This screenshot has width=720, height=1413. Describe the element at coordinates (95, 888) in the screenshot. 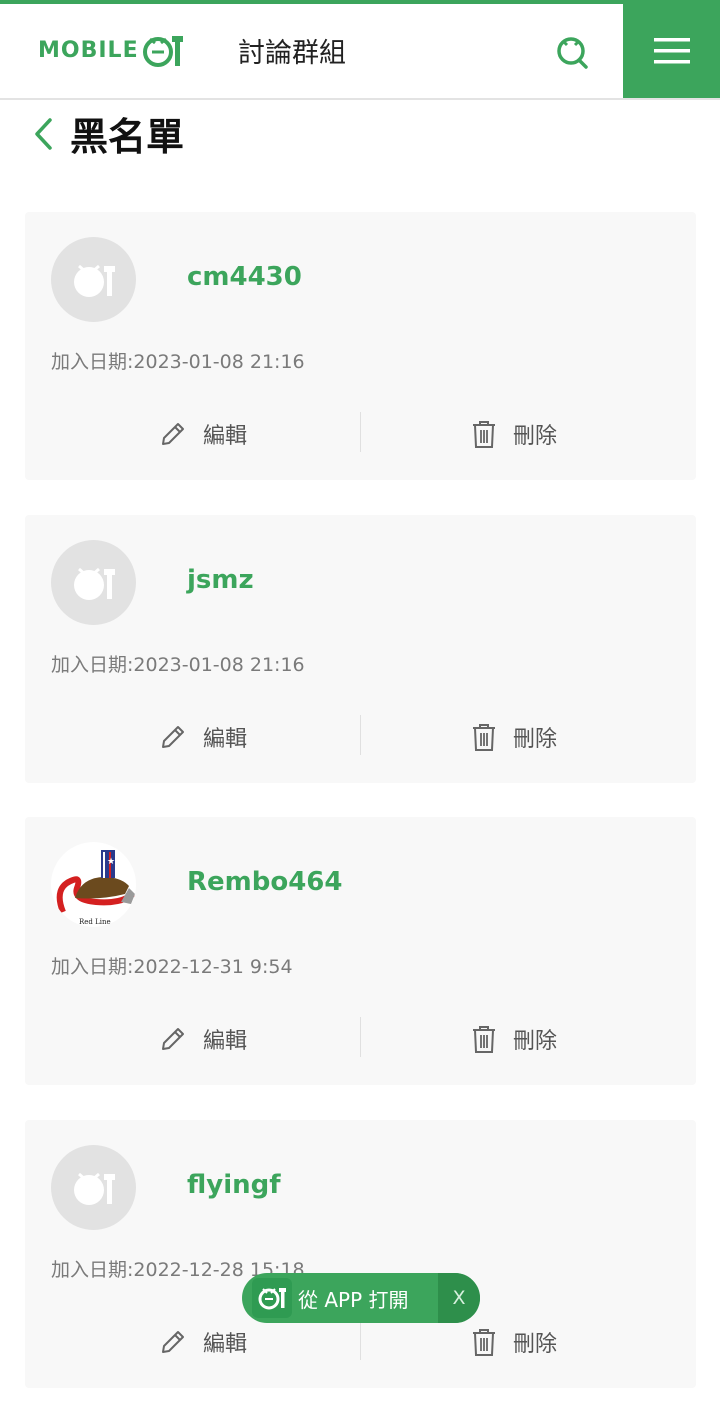

I see `user-avatar-image: ★ Red Line` at that location.